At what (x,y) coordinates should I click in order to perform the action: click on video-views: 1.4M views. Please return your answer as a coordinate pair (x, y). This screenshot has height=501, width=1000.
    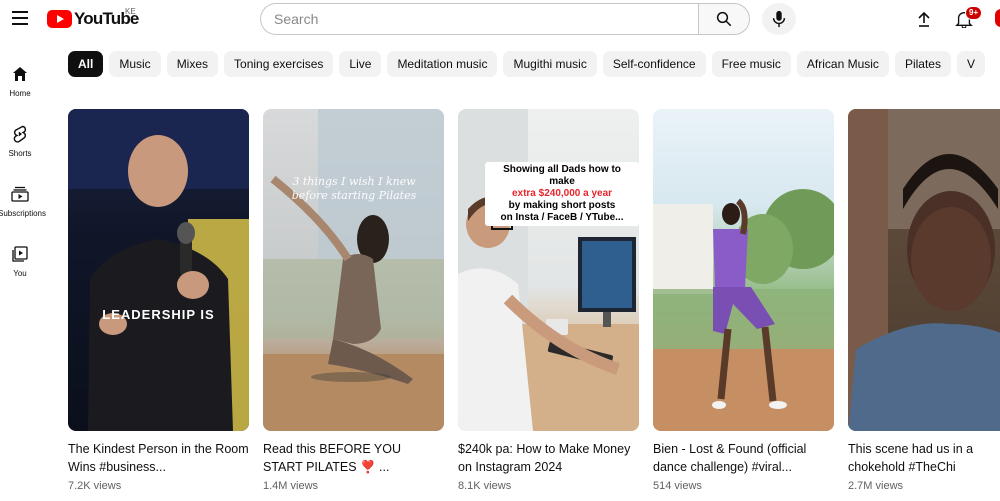
    Looking at the image, I should click on (291, 486).